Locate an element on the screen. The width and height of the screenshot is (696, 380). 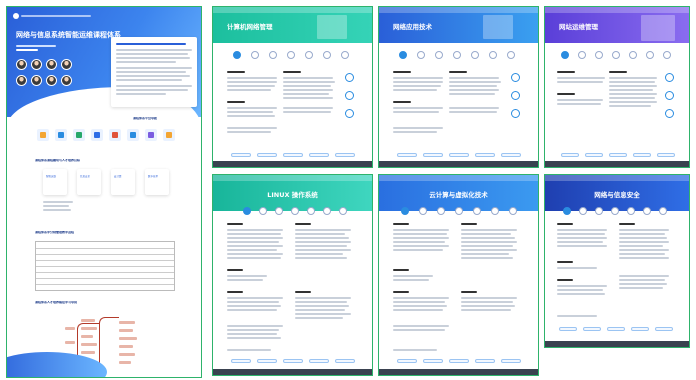
course-card-network-security: 网络与信息安全 is located at coordinates (617, 261).